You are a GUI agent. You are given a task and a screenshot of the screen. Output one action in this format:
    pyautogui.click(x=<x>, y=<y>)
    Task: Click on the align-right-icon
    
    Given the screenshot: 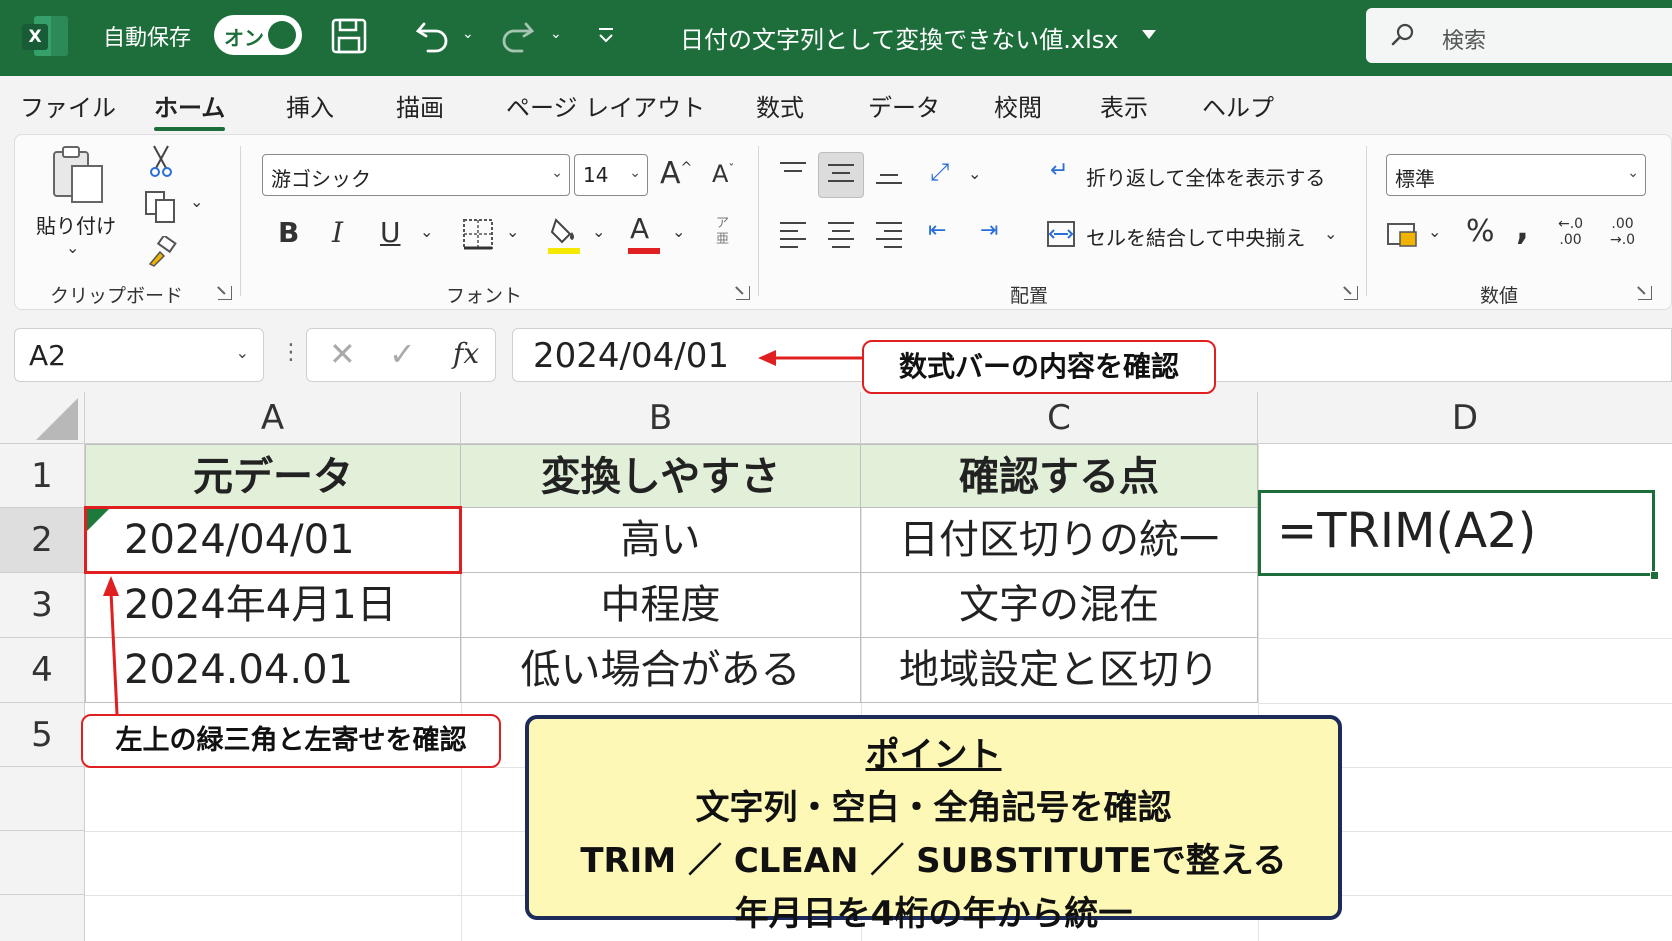 What is the action you would take?
    pyautogui.click(x=889, y=238)
    